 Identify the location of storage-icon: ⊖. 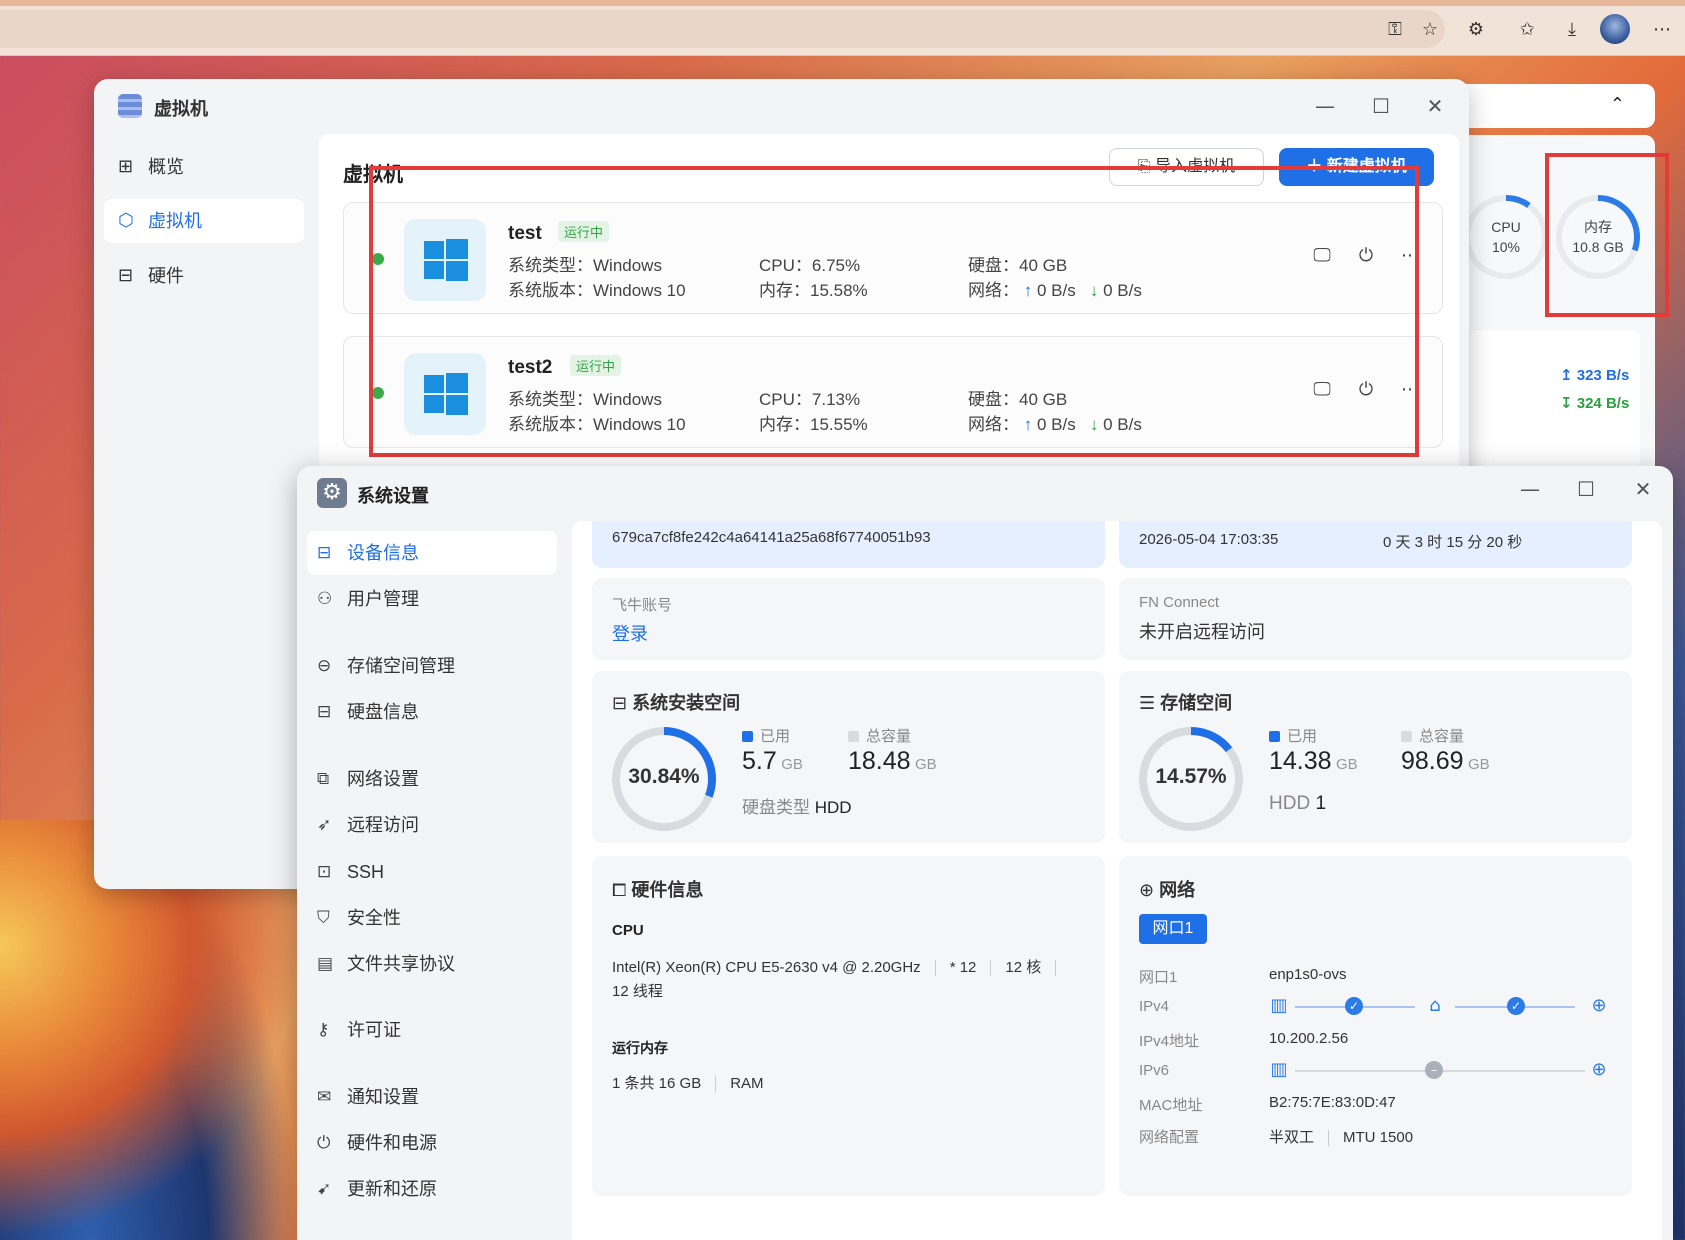
(324, 666).